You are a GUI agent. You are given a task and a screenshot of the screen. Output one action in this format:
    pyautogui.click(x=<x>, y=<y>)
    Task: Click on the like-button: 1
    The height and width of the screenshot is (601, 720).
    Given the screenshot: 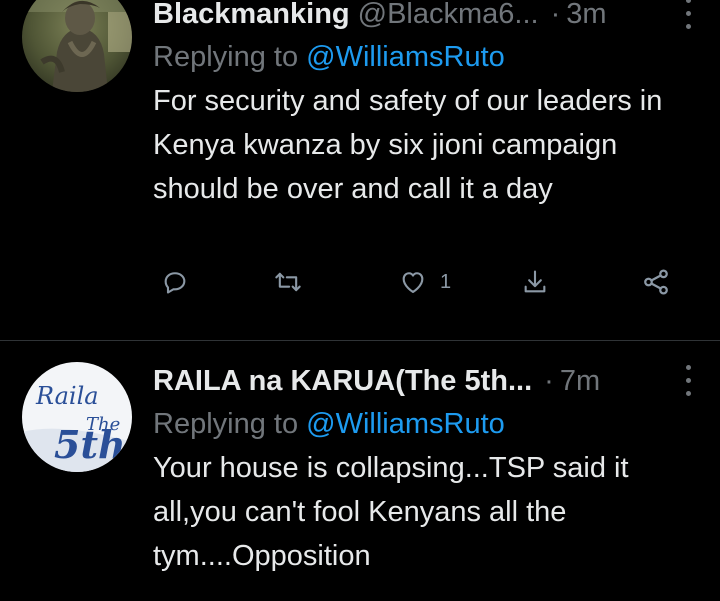 What is the action you would take?
    pyautogui.click(x=424, y=282)
    